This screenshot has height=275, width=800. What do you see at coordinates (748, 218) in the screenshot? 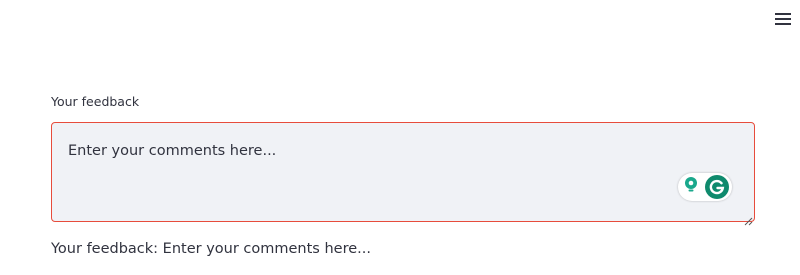
I see `resize-grip-icon` at bounding box center [748, 218].